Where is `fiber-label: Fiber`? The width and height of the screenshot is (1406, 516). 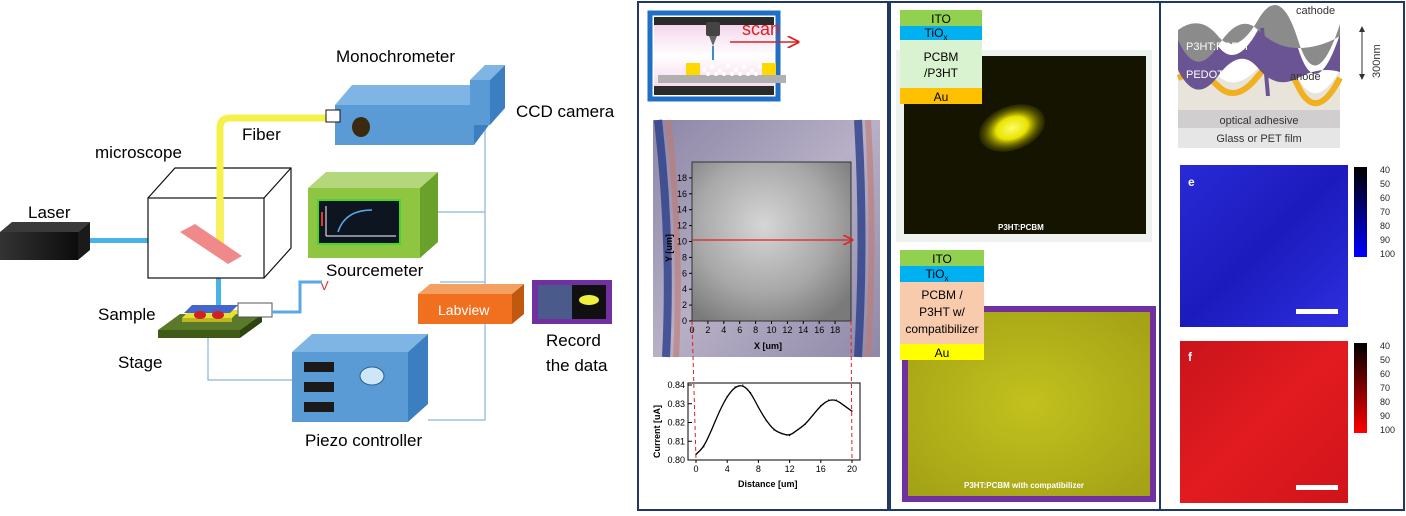 fiber-label: Fiber is located at coordinates (261, 134).